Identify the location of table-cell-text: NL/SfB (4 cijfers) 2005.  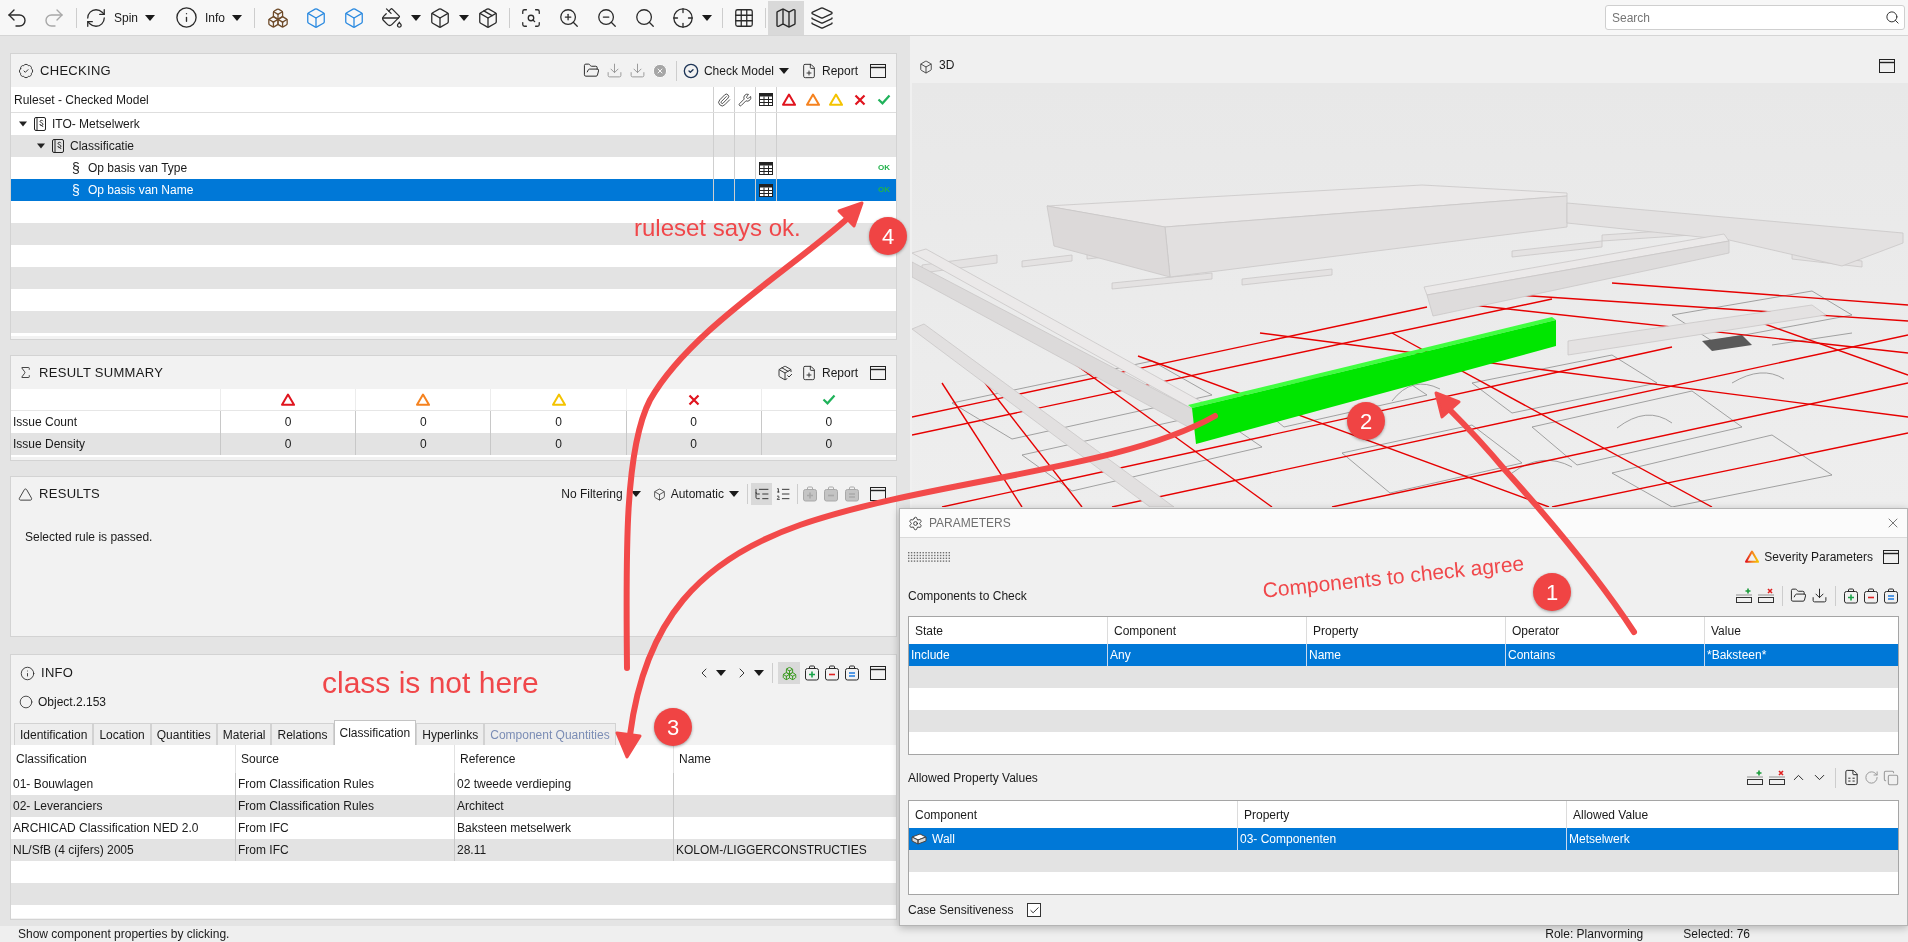
(73, 850).